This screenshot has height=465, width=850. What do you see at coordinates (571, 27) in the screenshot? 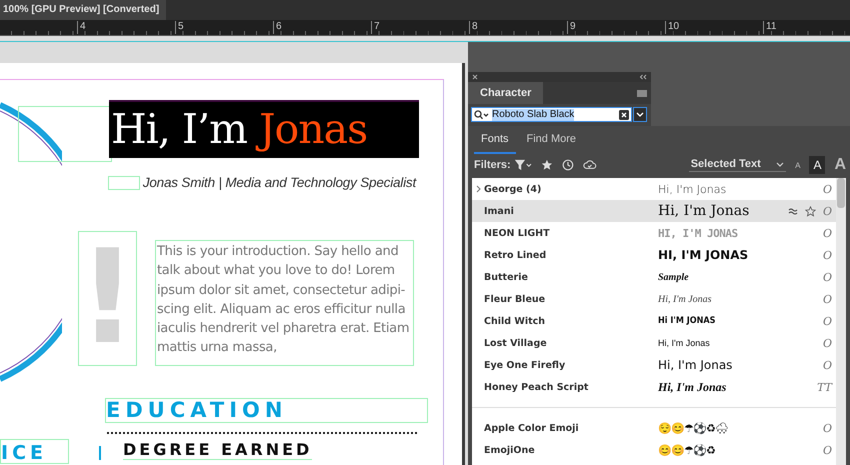
I see `ruler-label: 9` at bounding box center [571, 27].